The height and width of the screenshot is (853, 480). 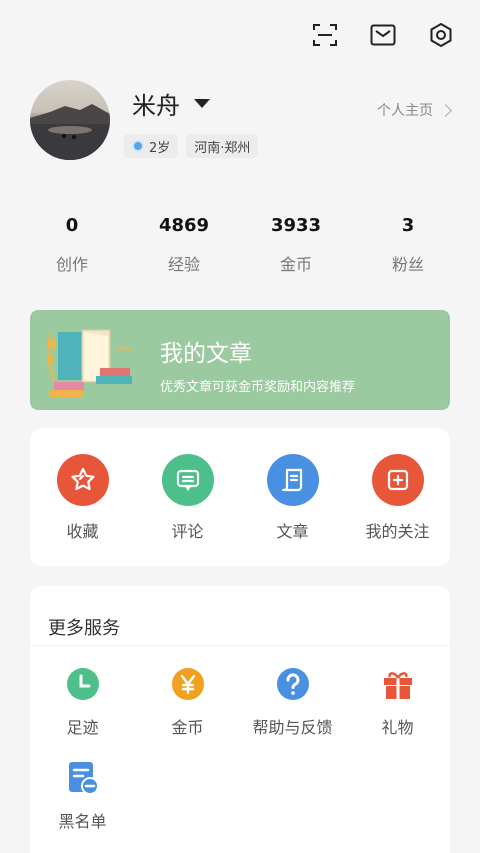 I want to click on mail-icon, so click(x=383, y=35).